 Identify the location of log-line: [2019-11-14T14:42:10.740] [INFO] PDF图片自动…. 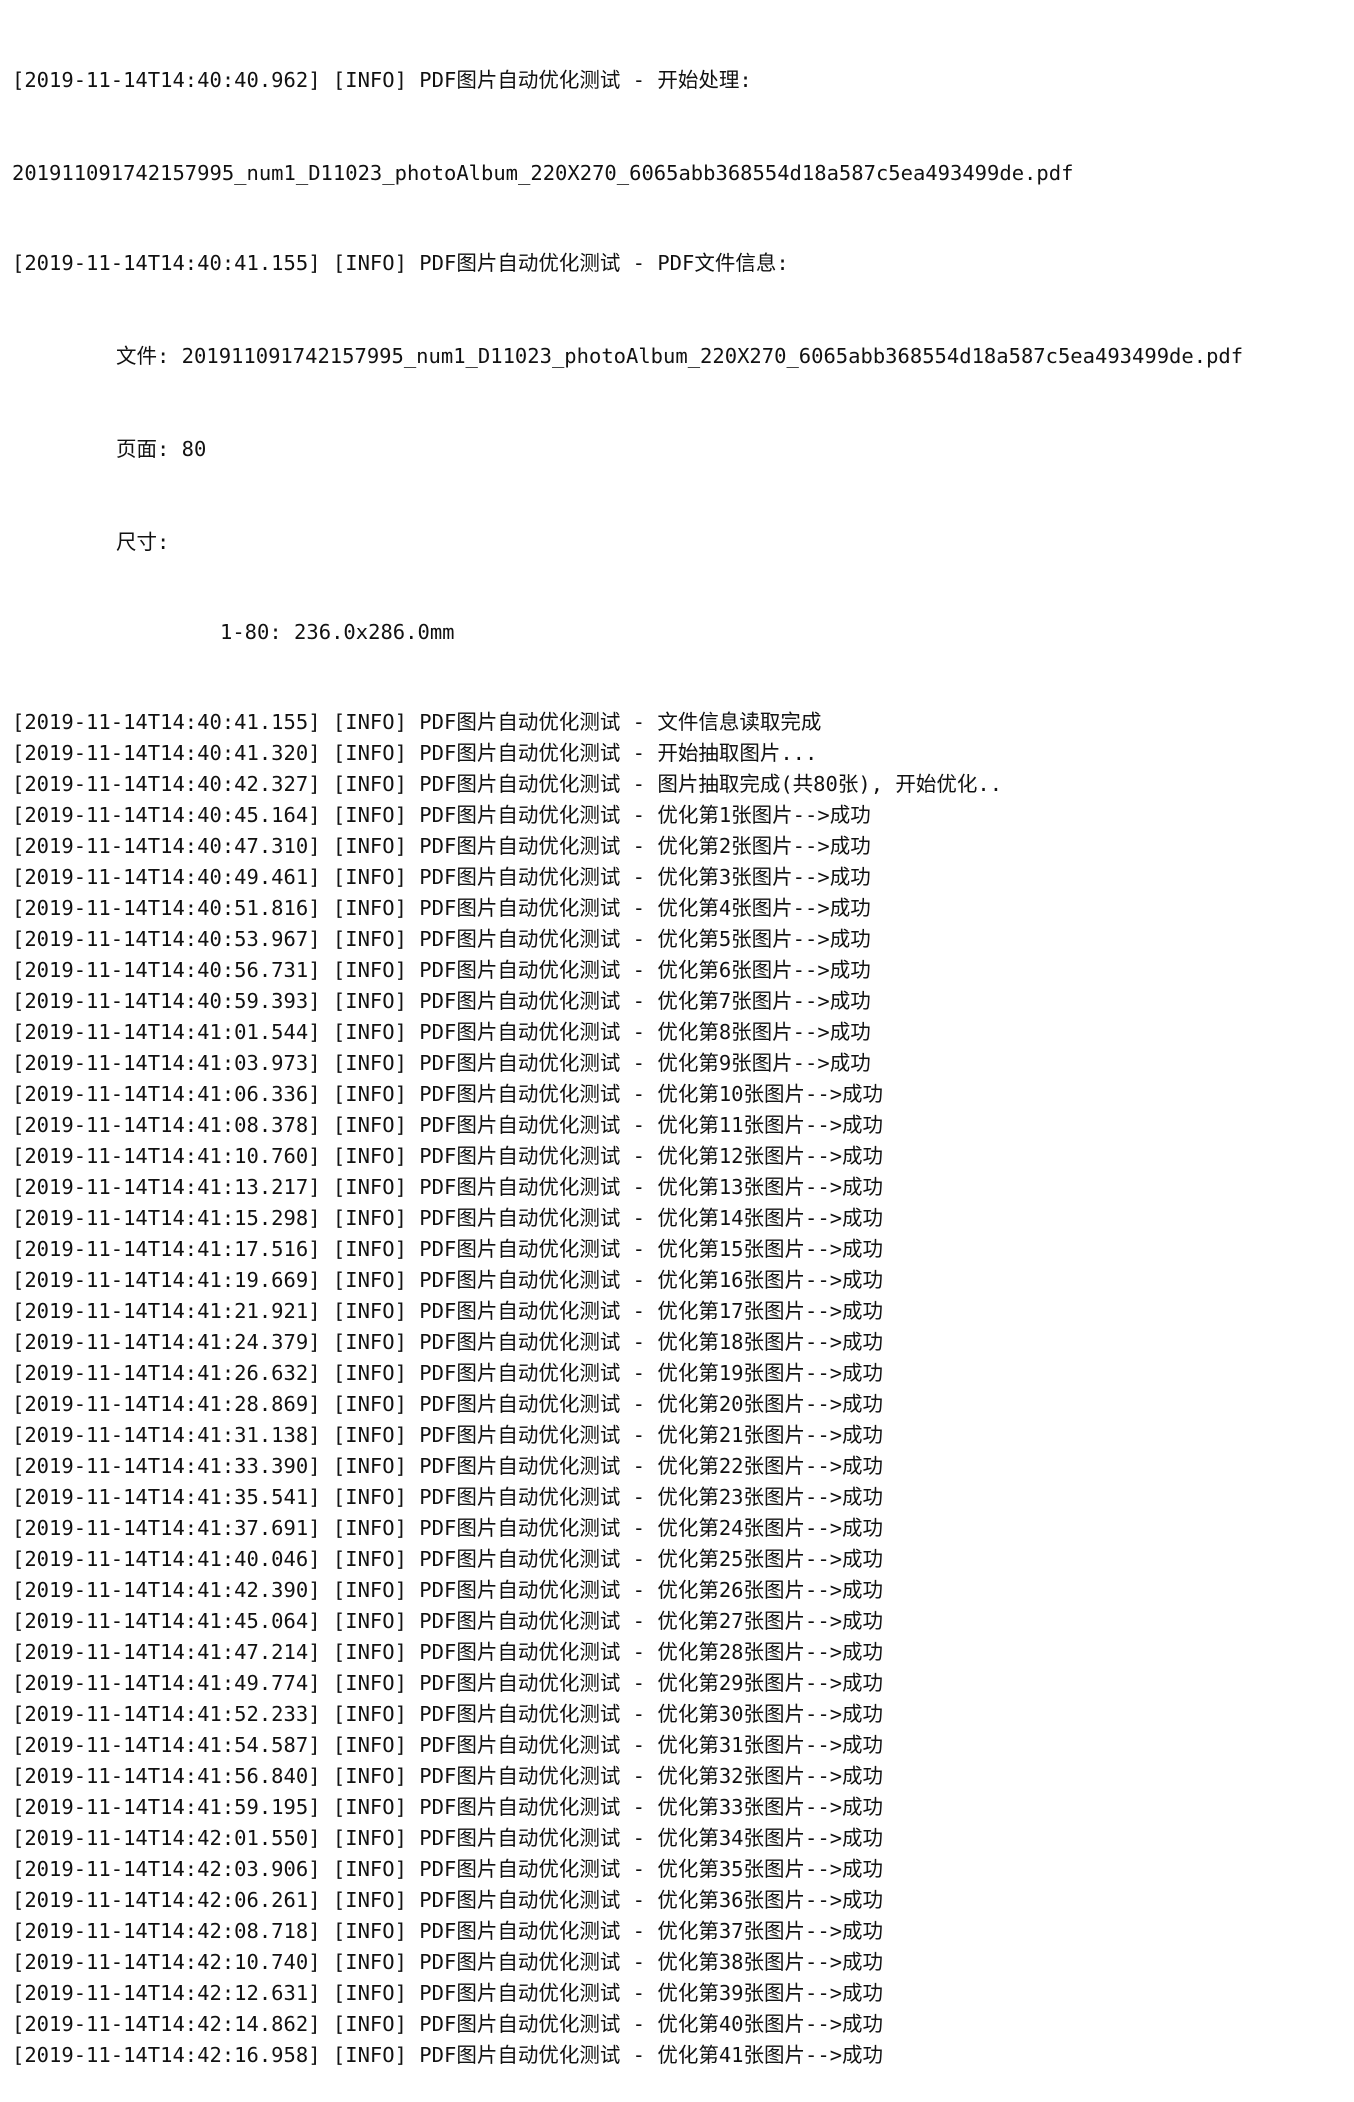
(448, 1962).